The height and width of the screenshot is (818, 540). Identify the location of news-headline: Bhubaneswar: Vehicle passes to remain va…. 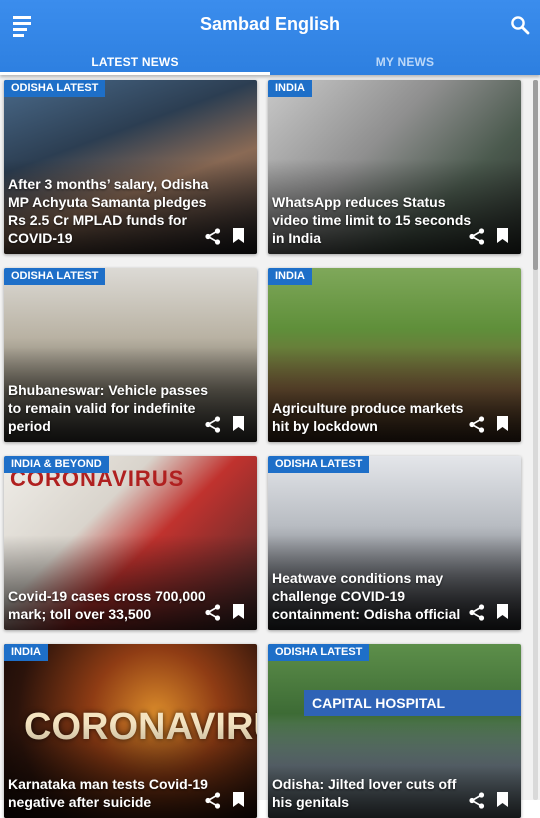
(108, 408).